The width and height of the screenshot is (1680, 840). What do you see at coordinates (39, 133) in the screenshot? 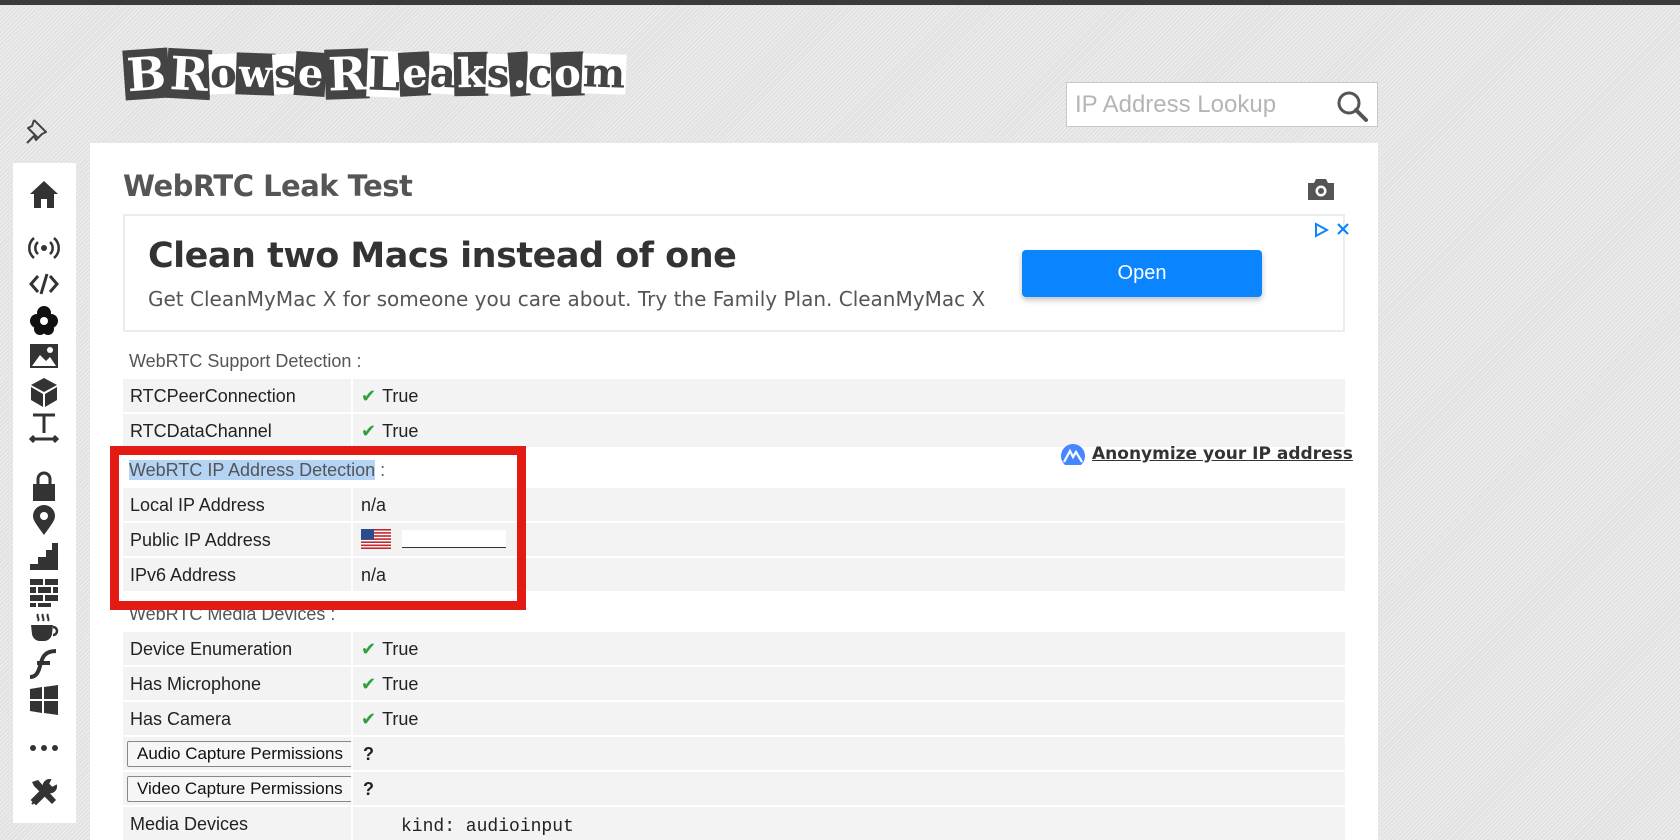
I see `pin-icon` at bounding box center [39, 133].